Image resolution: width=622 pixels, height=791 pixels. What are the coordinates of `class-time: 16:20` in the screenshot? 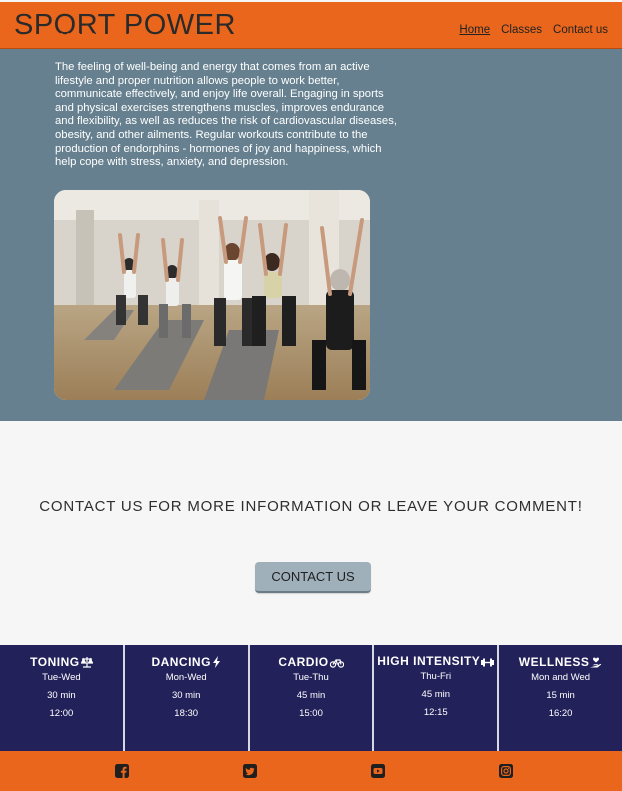 It's located at (560, 713).